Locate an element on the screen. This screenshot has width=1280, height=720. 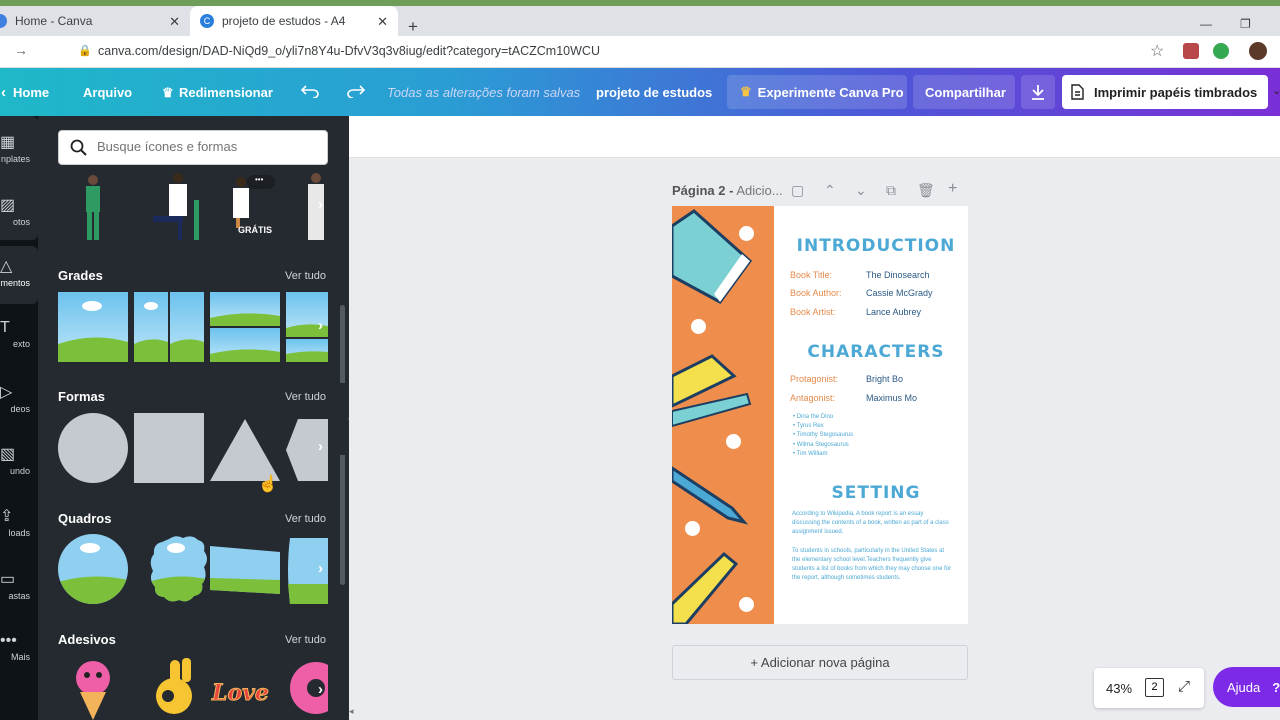
see-all-grids-link: Ver tudo is located at coordinates (305, 276).